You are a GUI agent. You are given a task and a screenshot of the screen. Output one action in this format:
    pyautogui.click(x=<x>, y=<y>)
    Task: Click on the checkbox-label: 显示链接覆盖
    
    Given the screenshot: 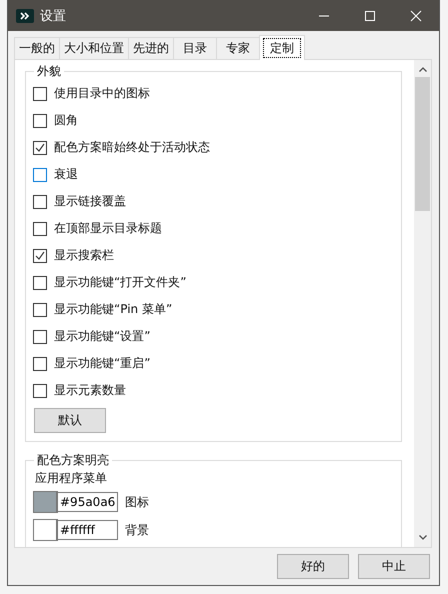 What is the action you would take?
    pyautogui.click(x=90, y=201)
    